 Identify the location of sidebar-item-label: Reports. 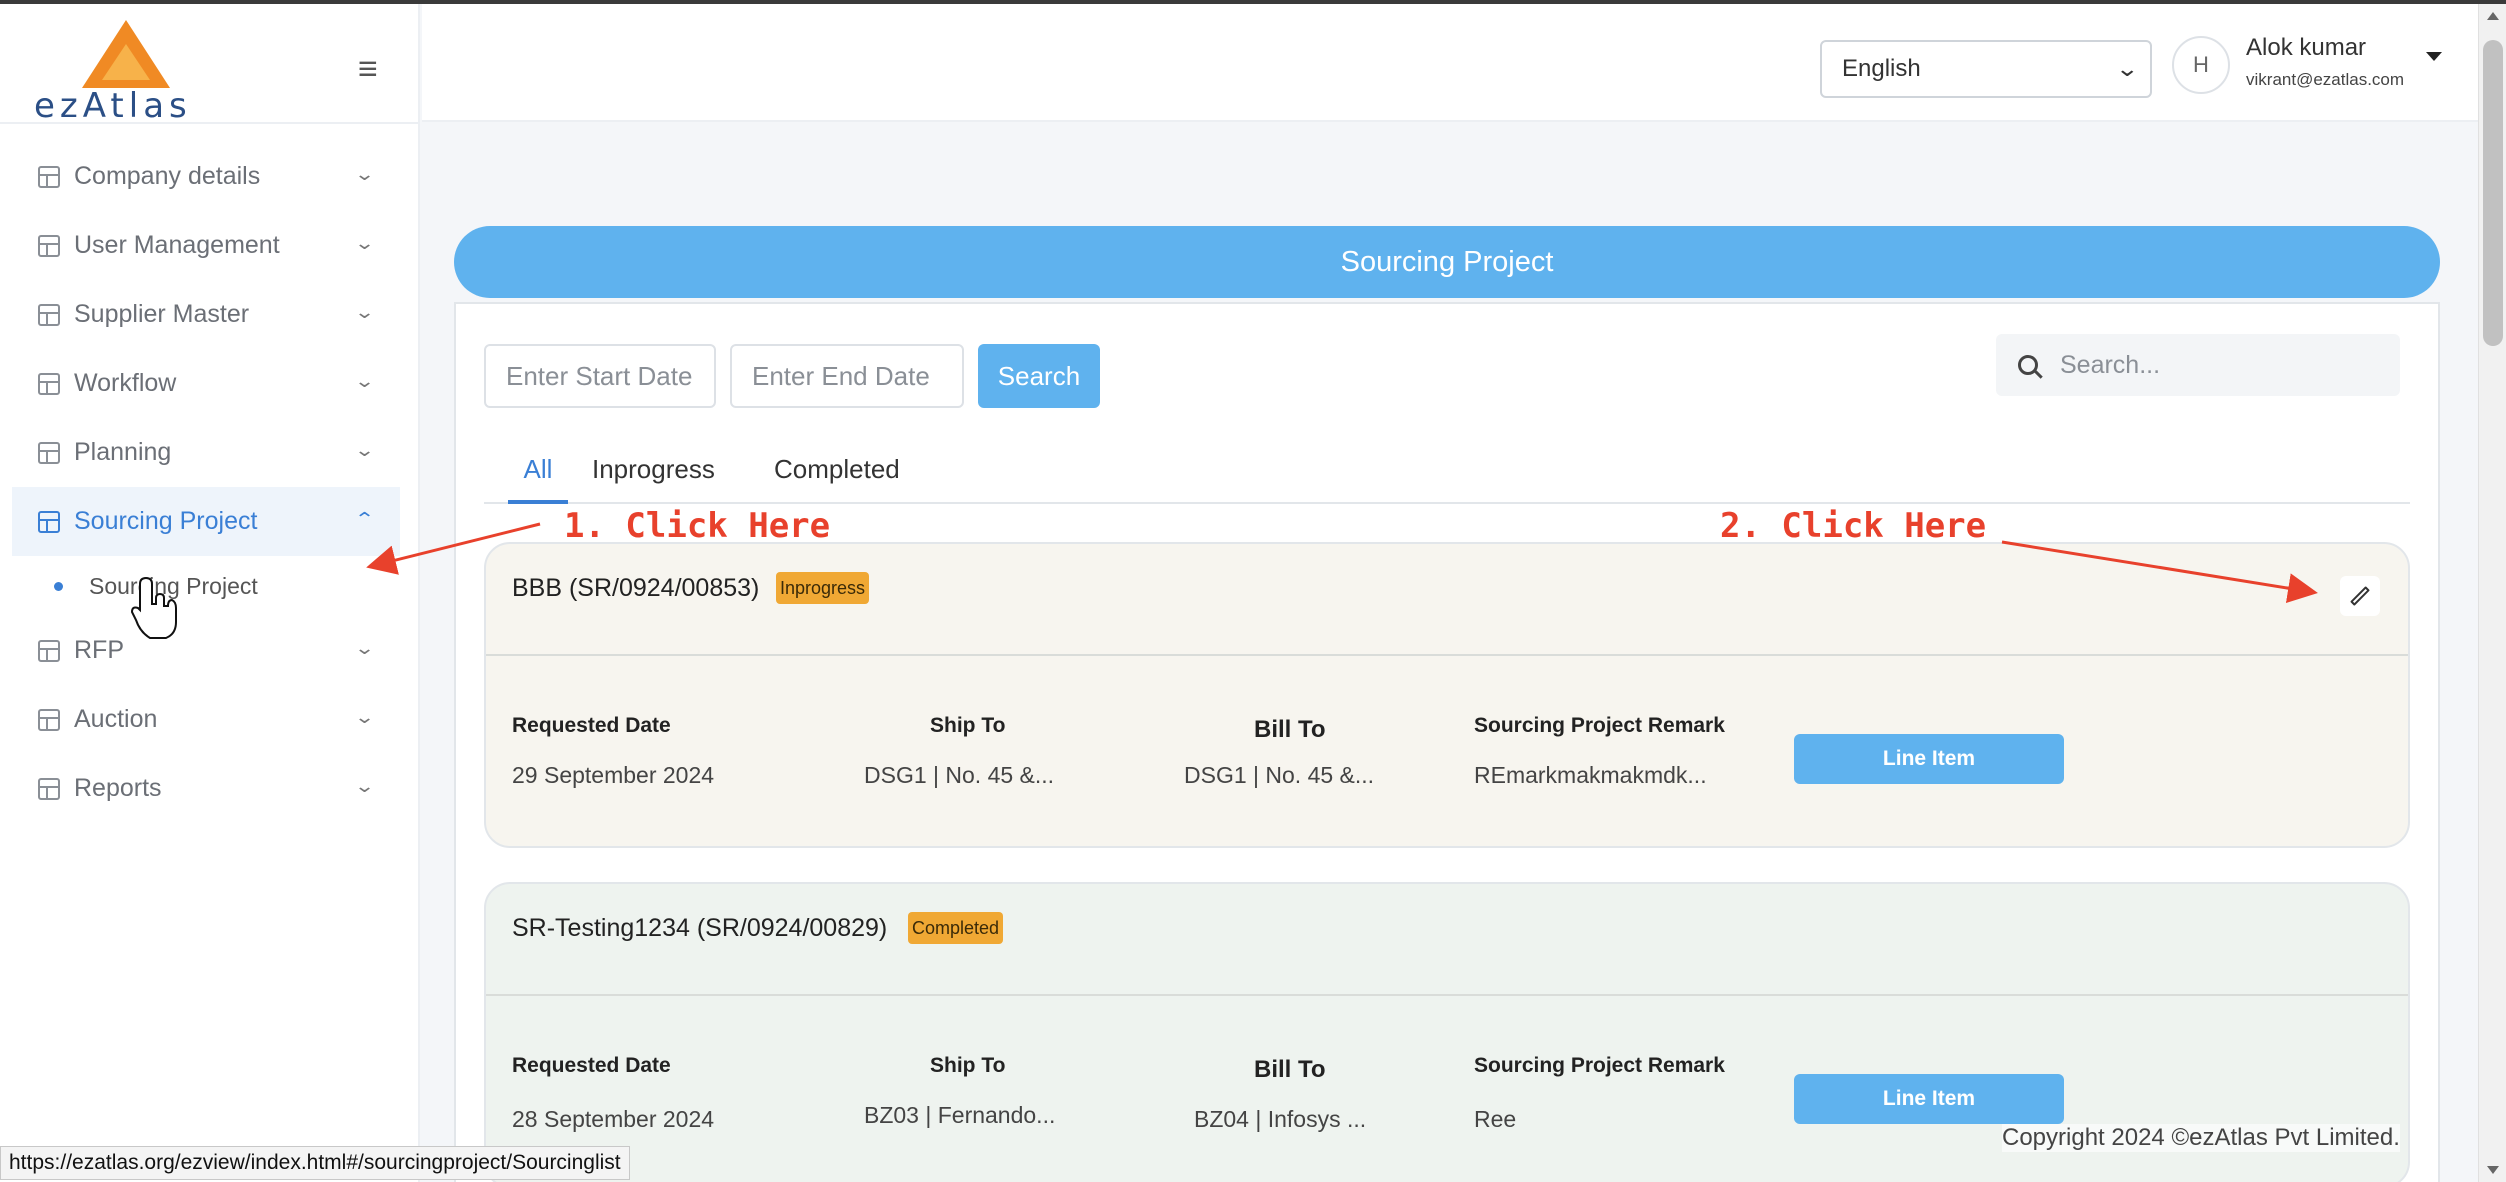
(118, 788).